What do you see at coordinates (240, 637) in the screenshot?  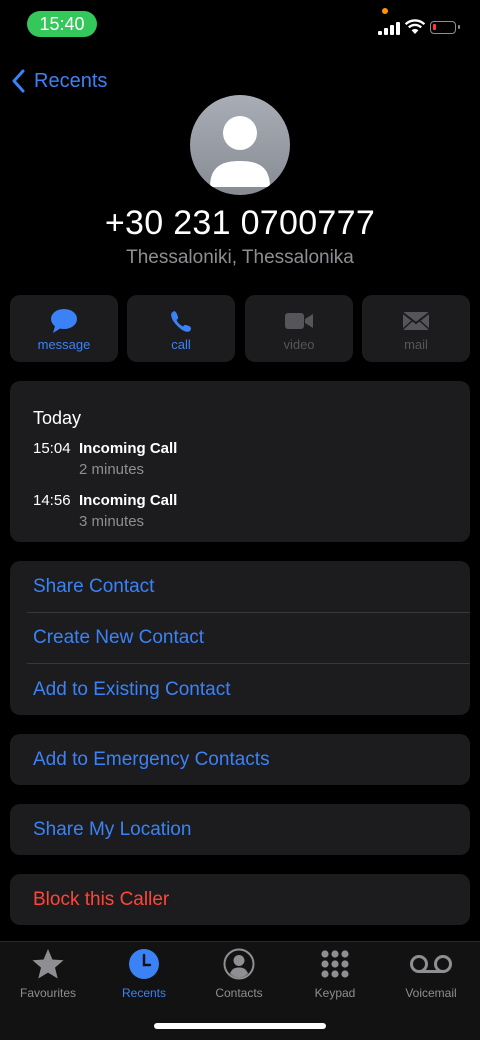 I see `create-new-contact-button: Create New Contact` at bounding box center [240, 637].